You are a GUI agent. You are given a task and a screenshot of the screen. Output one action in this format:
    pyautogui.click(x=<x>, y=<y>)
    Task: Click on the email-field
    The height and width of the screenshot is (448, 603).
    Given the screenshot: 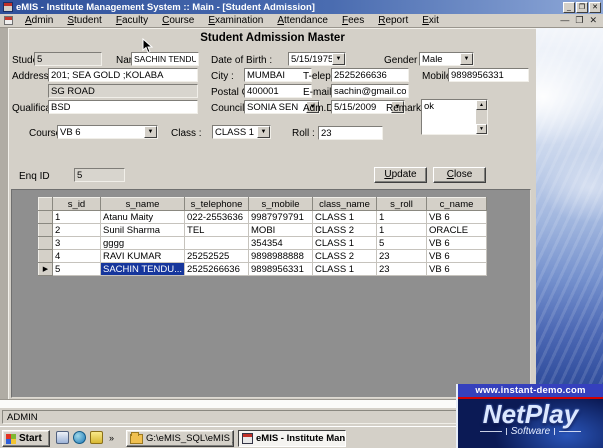 What is the action you would take?
    pyautogui.click(x=370, y=91)
    